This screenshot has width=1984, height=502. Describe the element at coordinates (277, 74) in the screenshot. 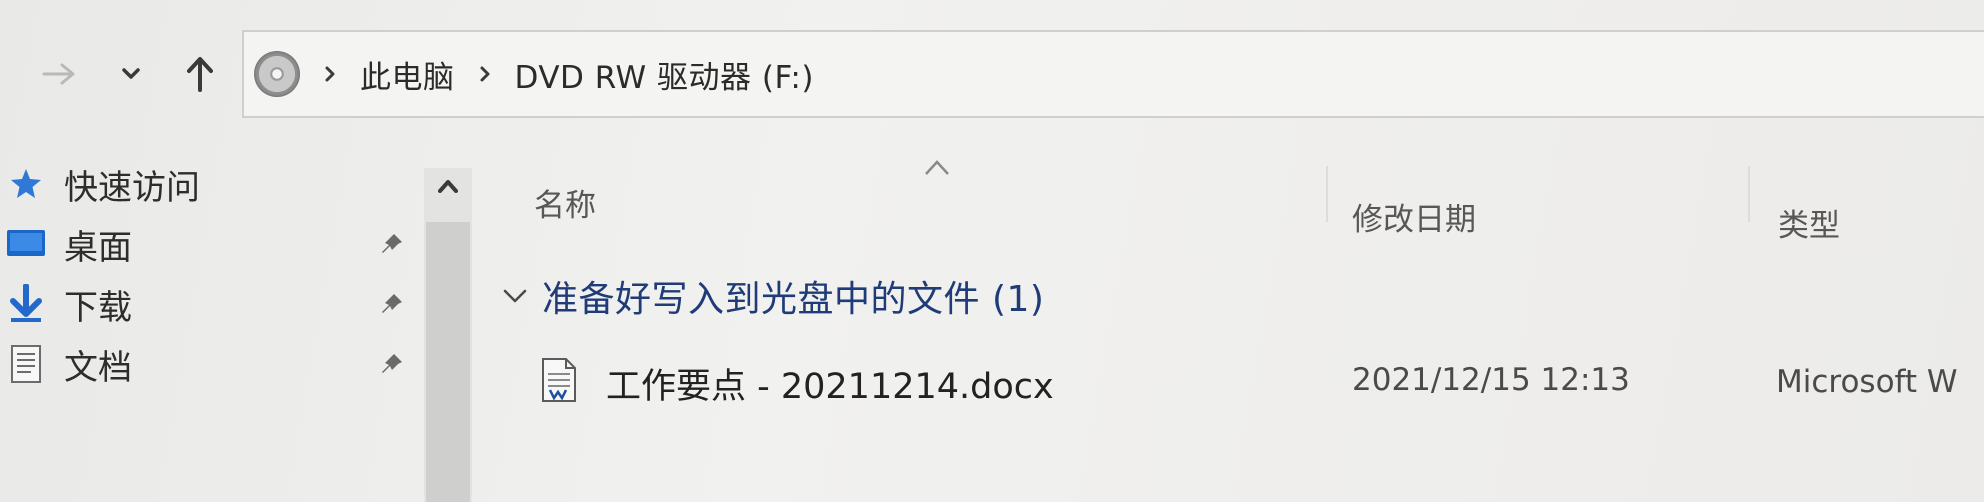

I see `dvd-drive-icon` at that location.